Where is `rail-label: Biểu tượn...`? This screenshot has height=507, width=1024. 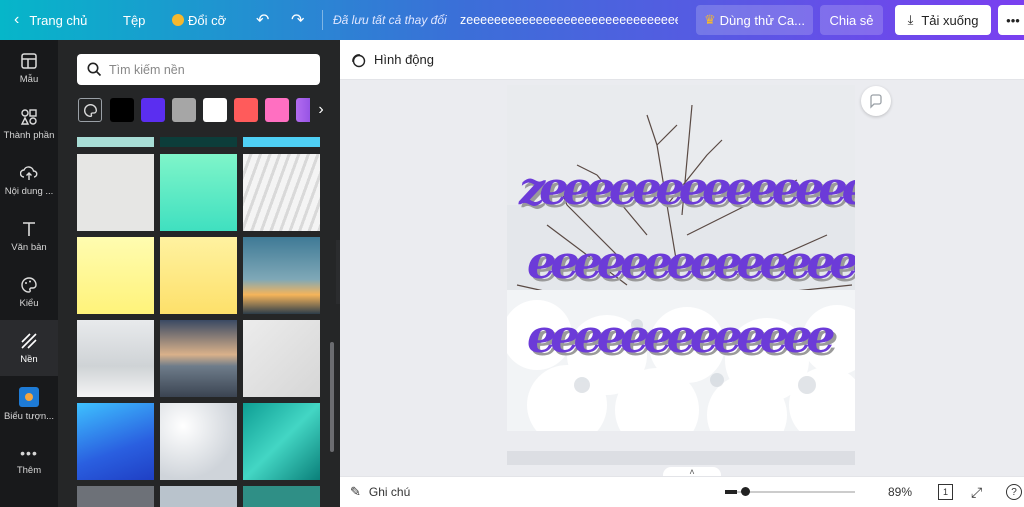
rail-label: Biểu tượn... is located at coordinates (29, 416).